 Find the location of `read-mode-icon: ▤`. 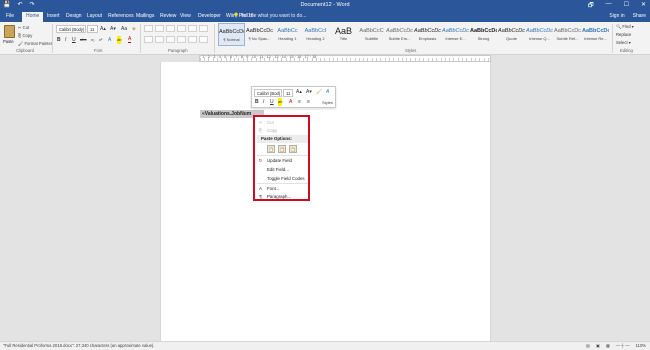

read-mode-icon: ▤ is located at coordinates (588, 346).